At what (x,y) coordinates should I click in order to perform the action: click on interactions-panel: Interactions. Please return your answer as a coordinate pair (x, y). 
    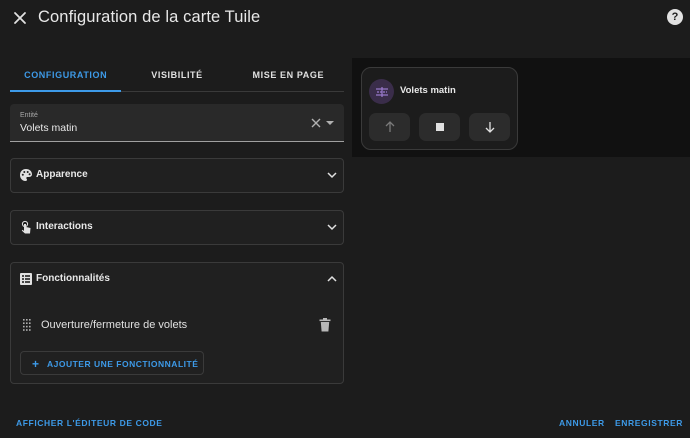
    Looking at the image, I should click on (177, 227).